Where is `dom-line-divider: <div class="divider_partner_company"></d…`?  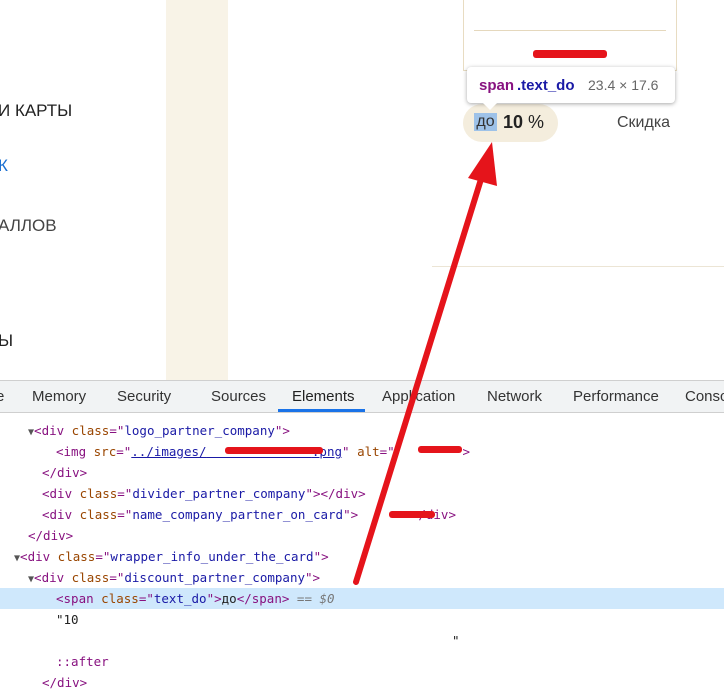 dom-line-divider: <div class="divider_partner_company"></d… is located at coordinates (362, 493).